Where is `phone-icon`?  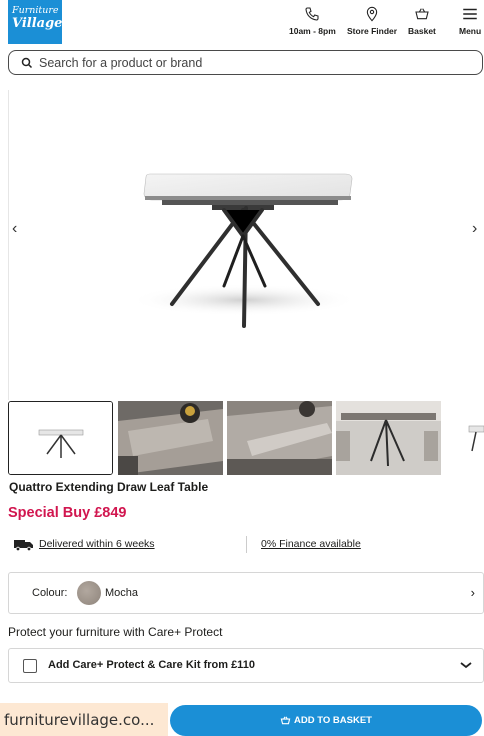 phone-icon is located at coordinates (312, 14).